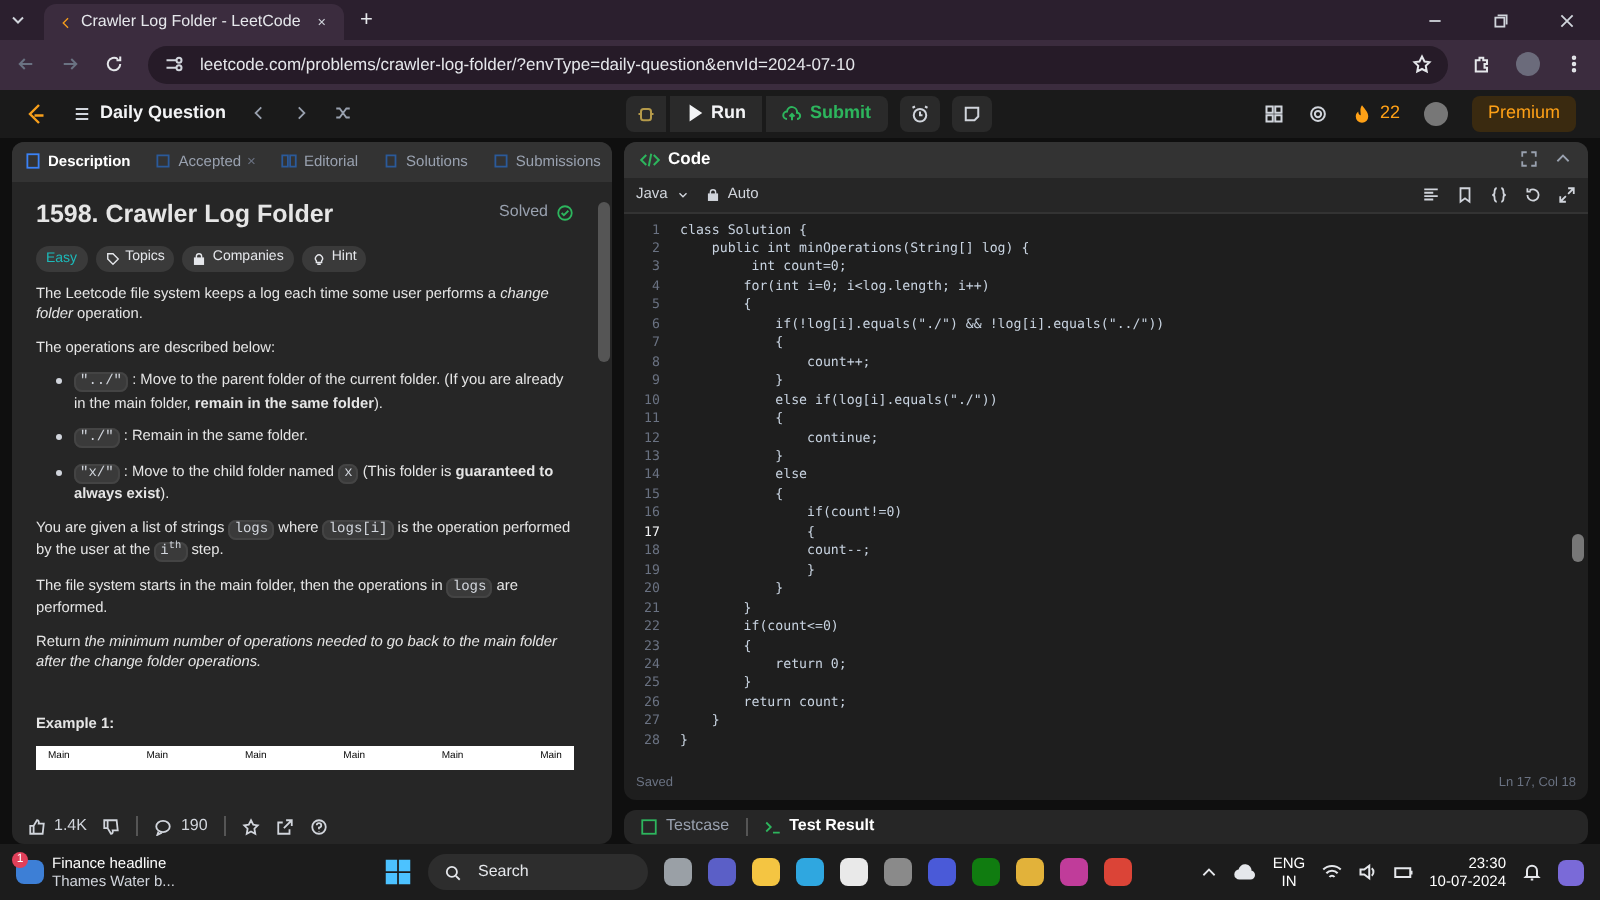  I want to click on thumbs-down-icon, so click(111, 826).